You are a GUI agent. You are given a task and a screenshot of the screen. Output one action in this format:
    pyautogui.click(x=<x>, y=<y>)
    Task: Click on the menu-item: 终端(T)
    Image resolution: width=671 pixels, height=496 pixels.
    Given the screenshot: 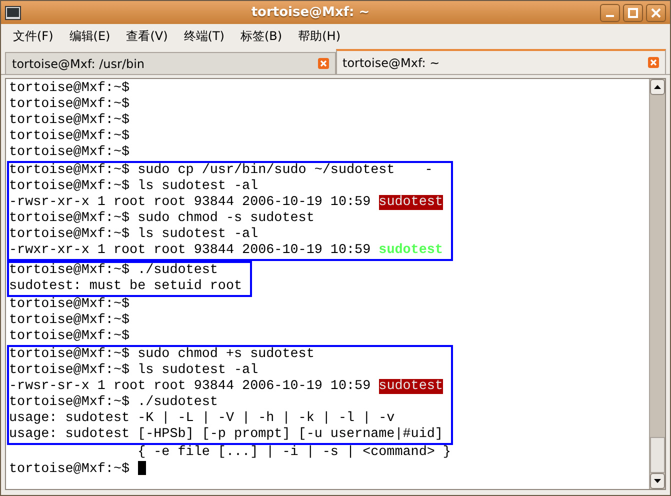 What is the action you would take?
    pyautogui.click(x=204, y=36)
    